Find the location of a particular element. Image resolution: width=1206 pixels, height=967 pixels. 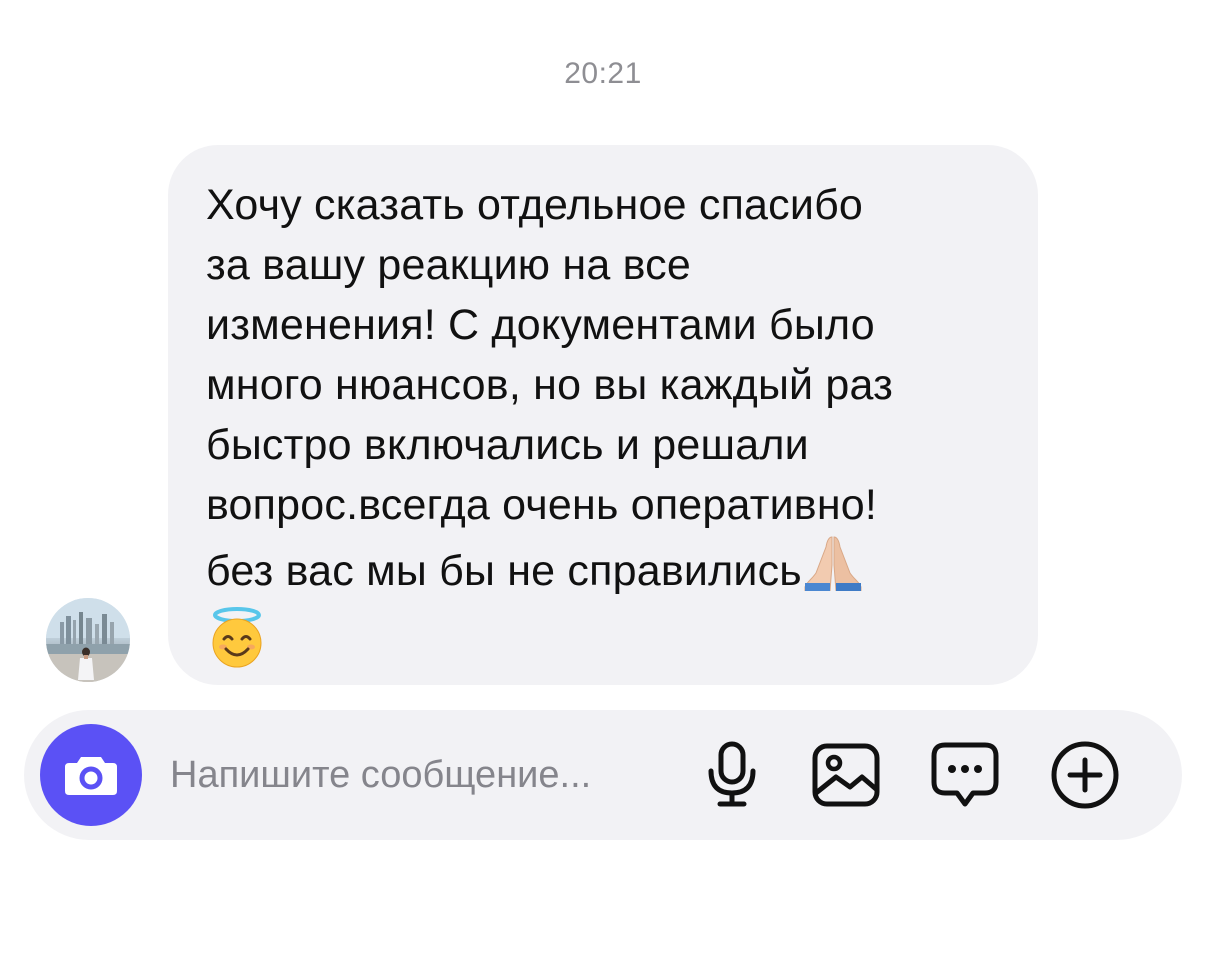

smiling-face-with-halo-emoji is located at coordinates (237, 646).